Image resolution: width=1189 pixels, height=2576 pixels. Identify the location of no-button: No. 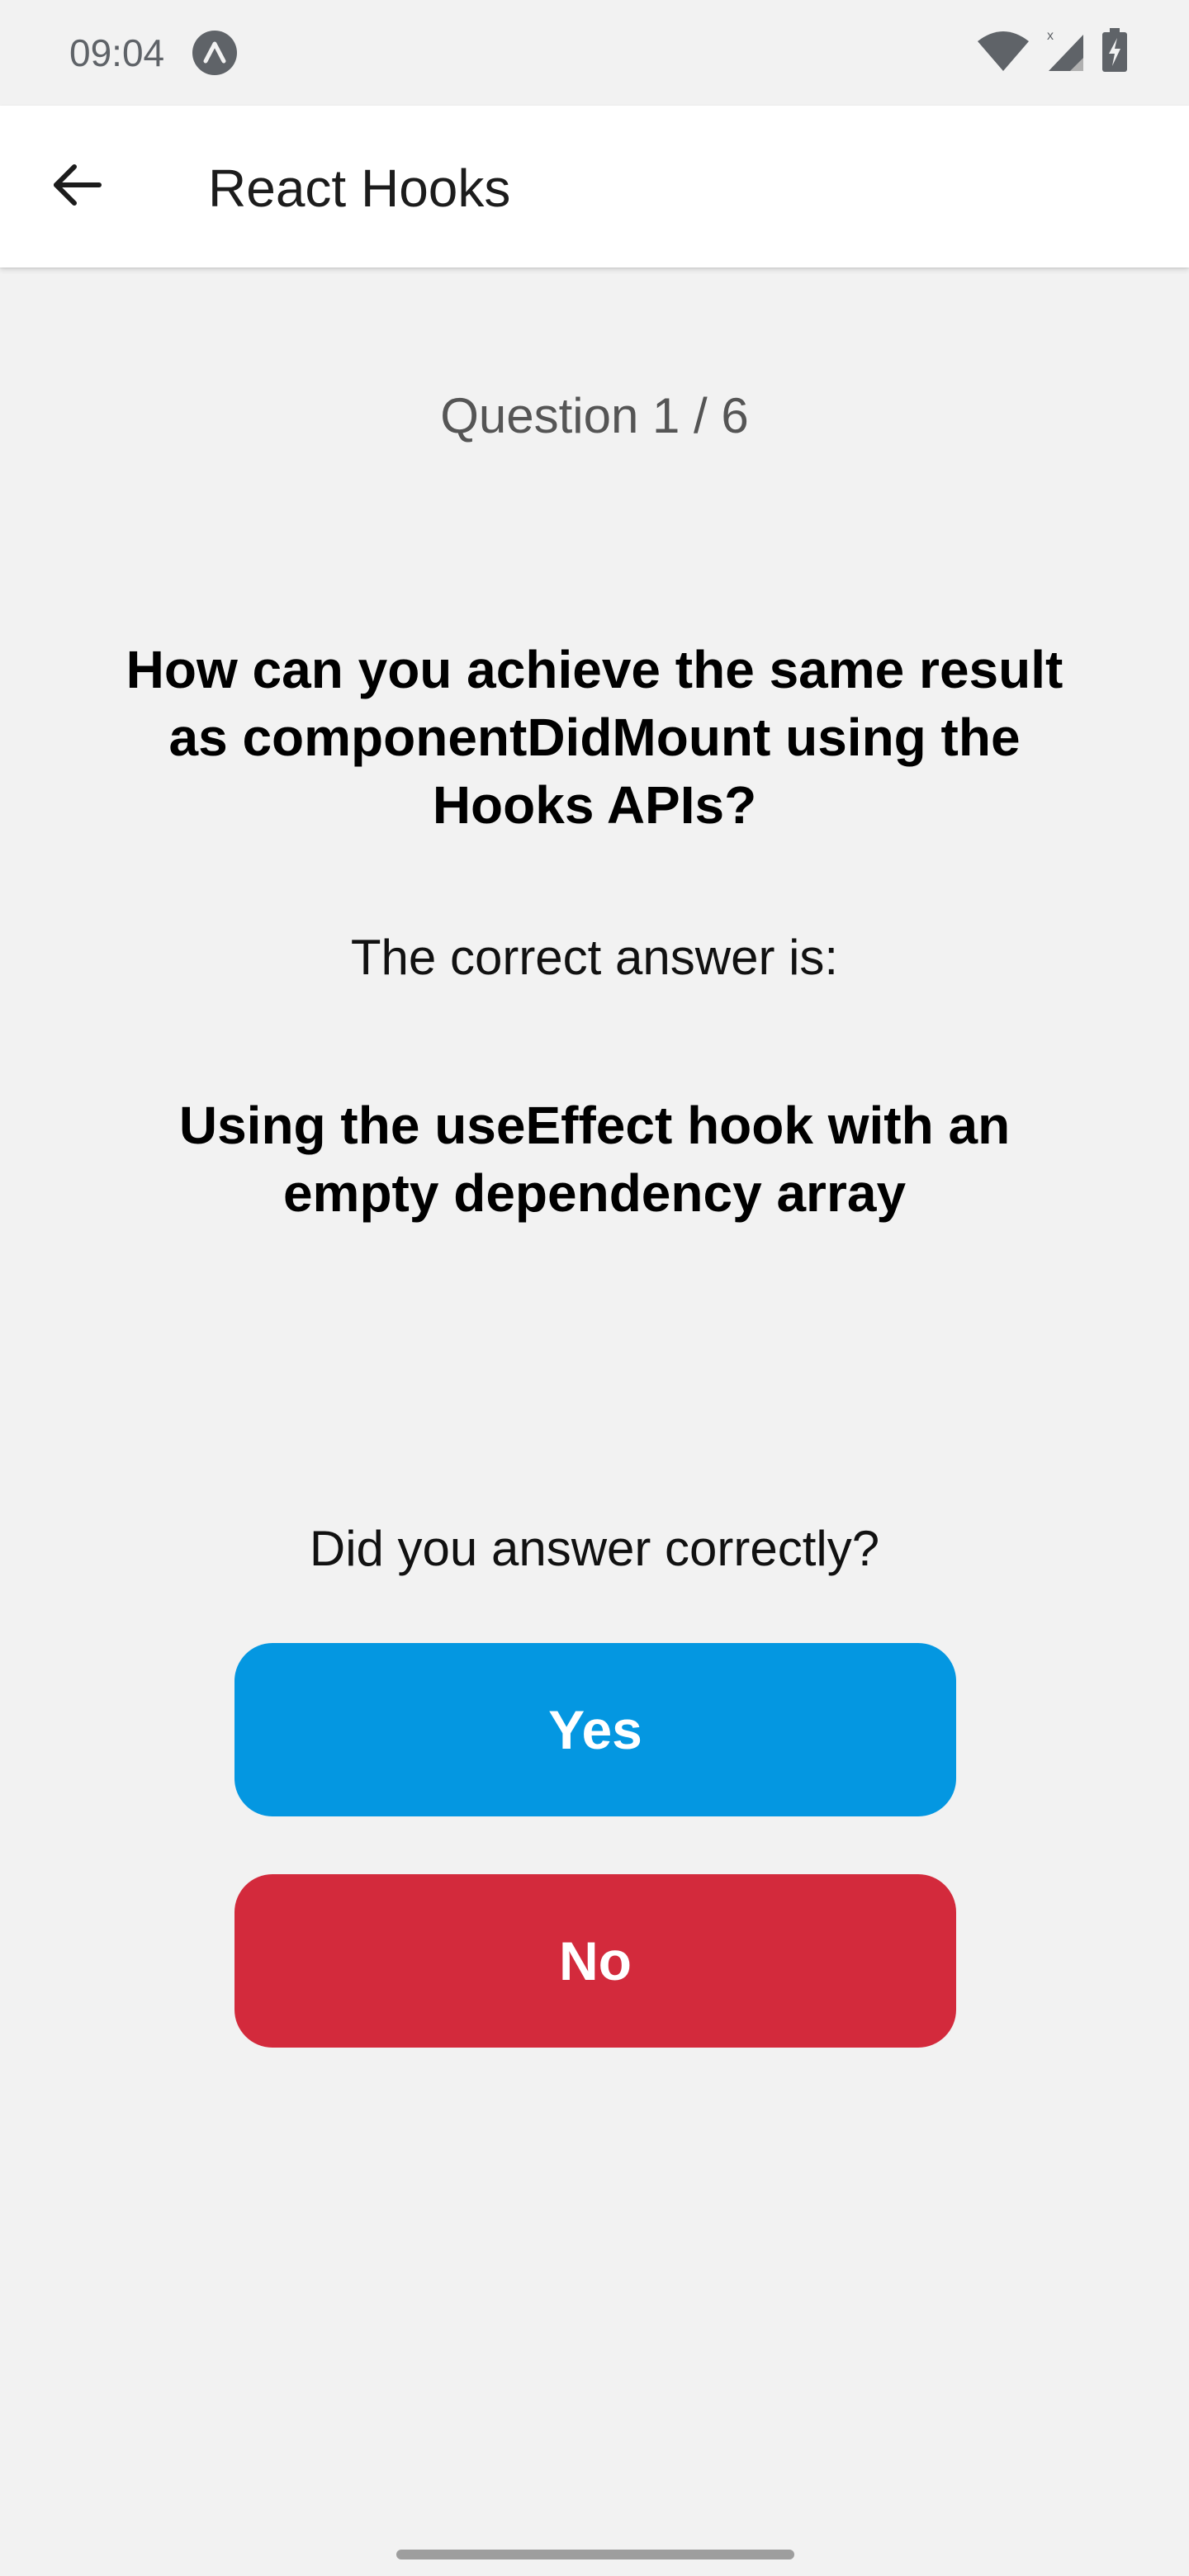
(595, 1961).